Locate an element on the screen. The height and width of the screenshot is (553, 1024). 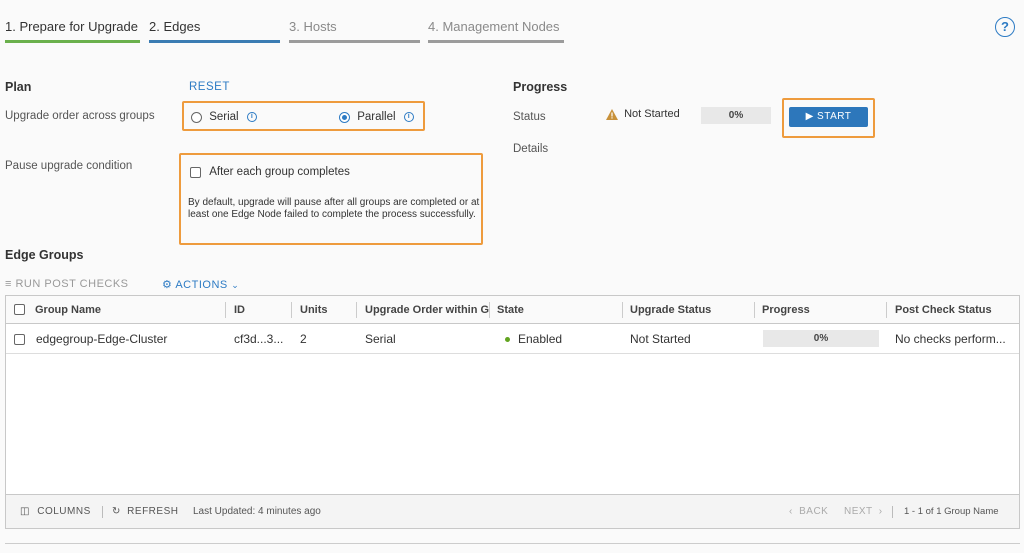
pause-after-group-label: After each group completes is located at coordinates (279, 172).